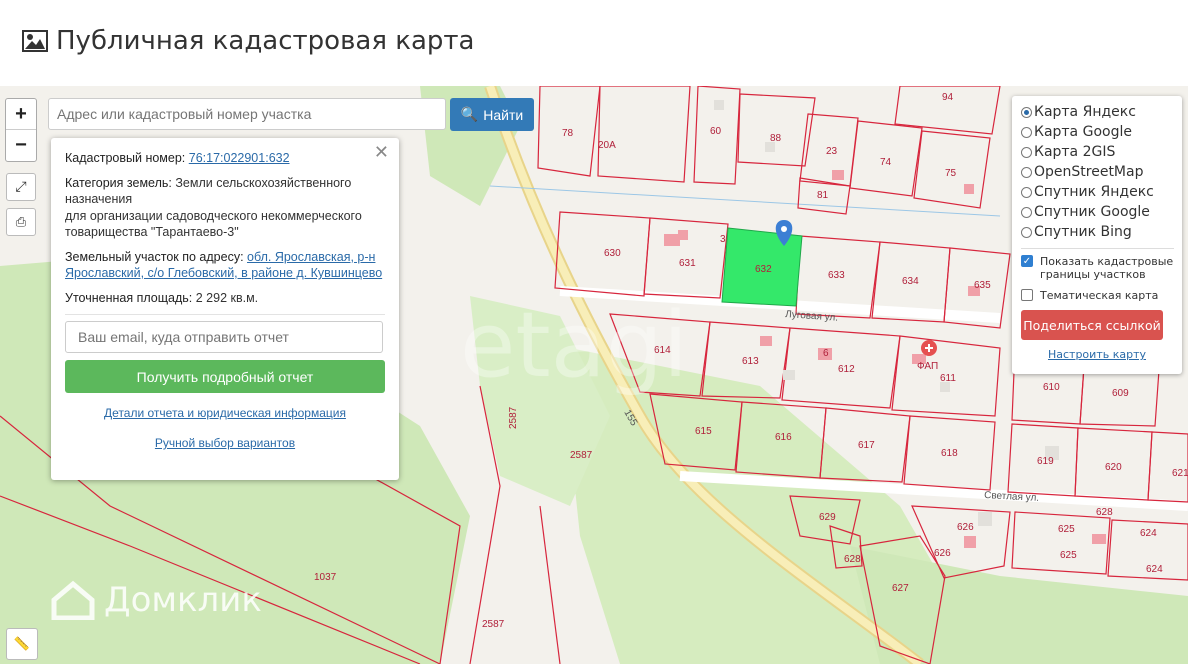 The height and width of the screenshot is (664, 1188). Describe the element at coordinates (1120, 393) in the screenshot. I see `parcel-label: 609` at that location.